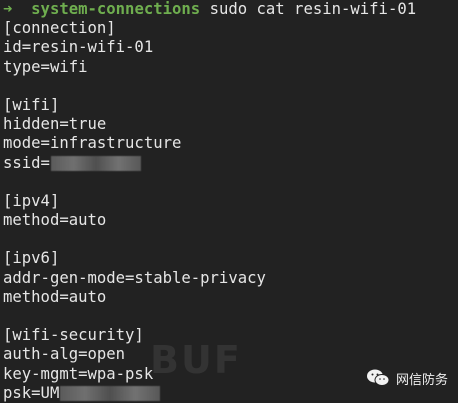 The height and width of the screenshot is (403, 458). What do you see at coordinates (64, 354) in the screenshot?
I see `output-line: auth-alg=open` at bounding box center [64, 354].